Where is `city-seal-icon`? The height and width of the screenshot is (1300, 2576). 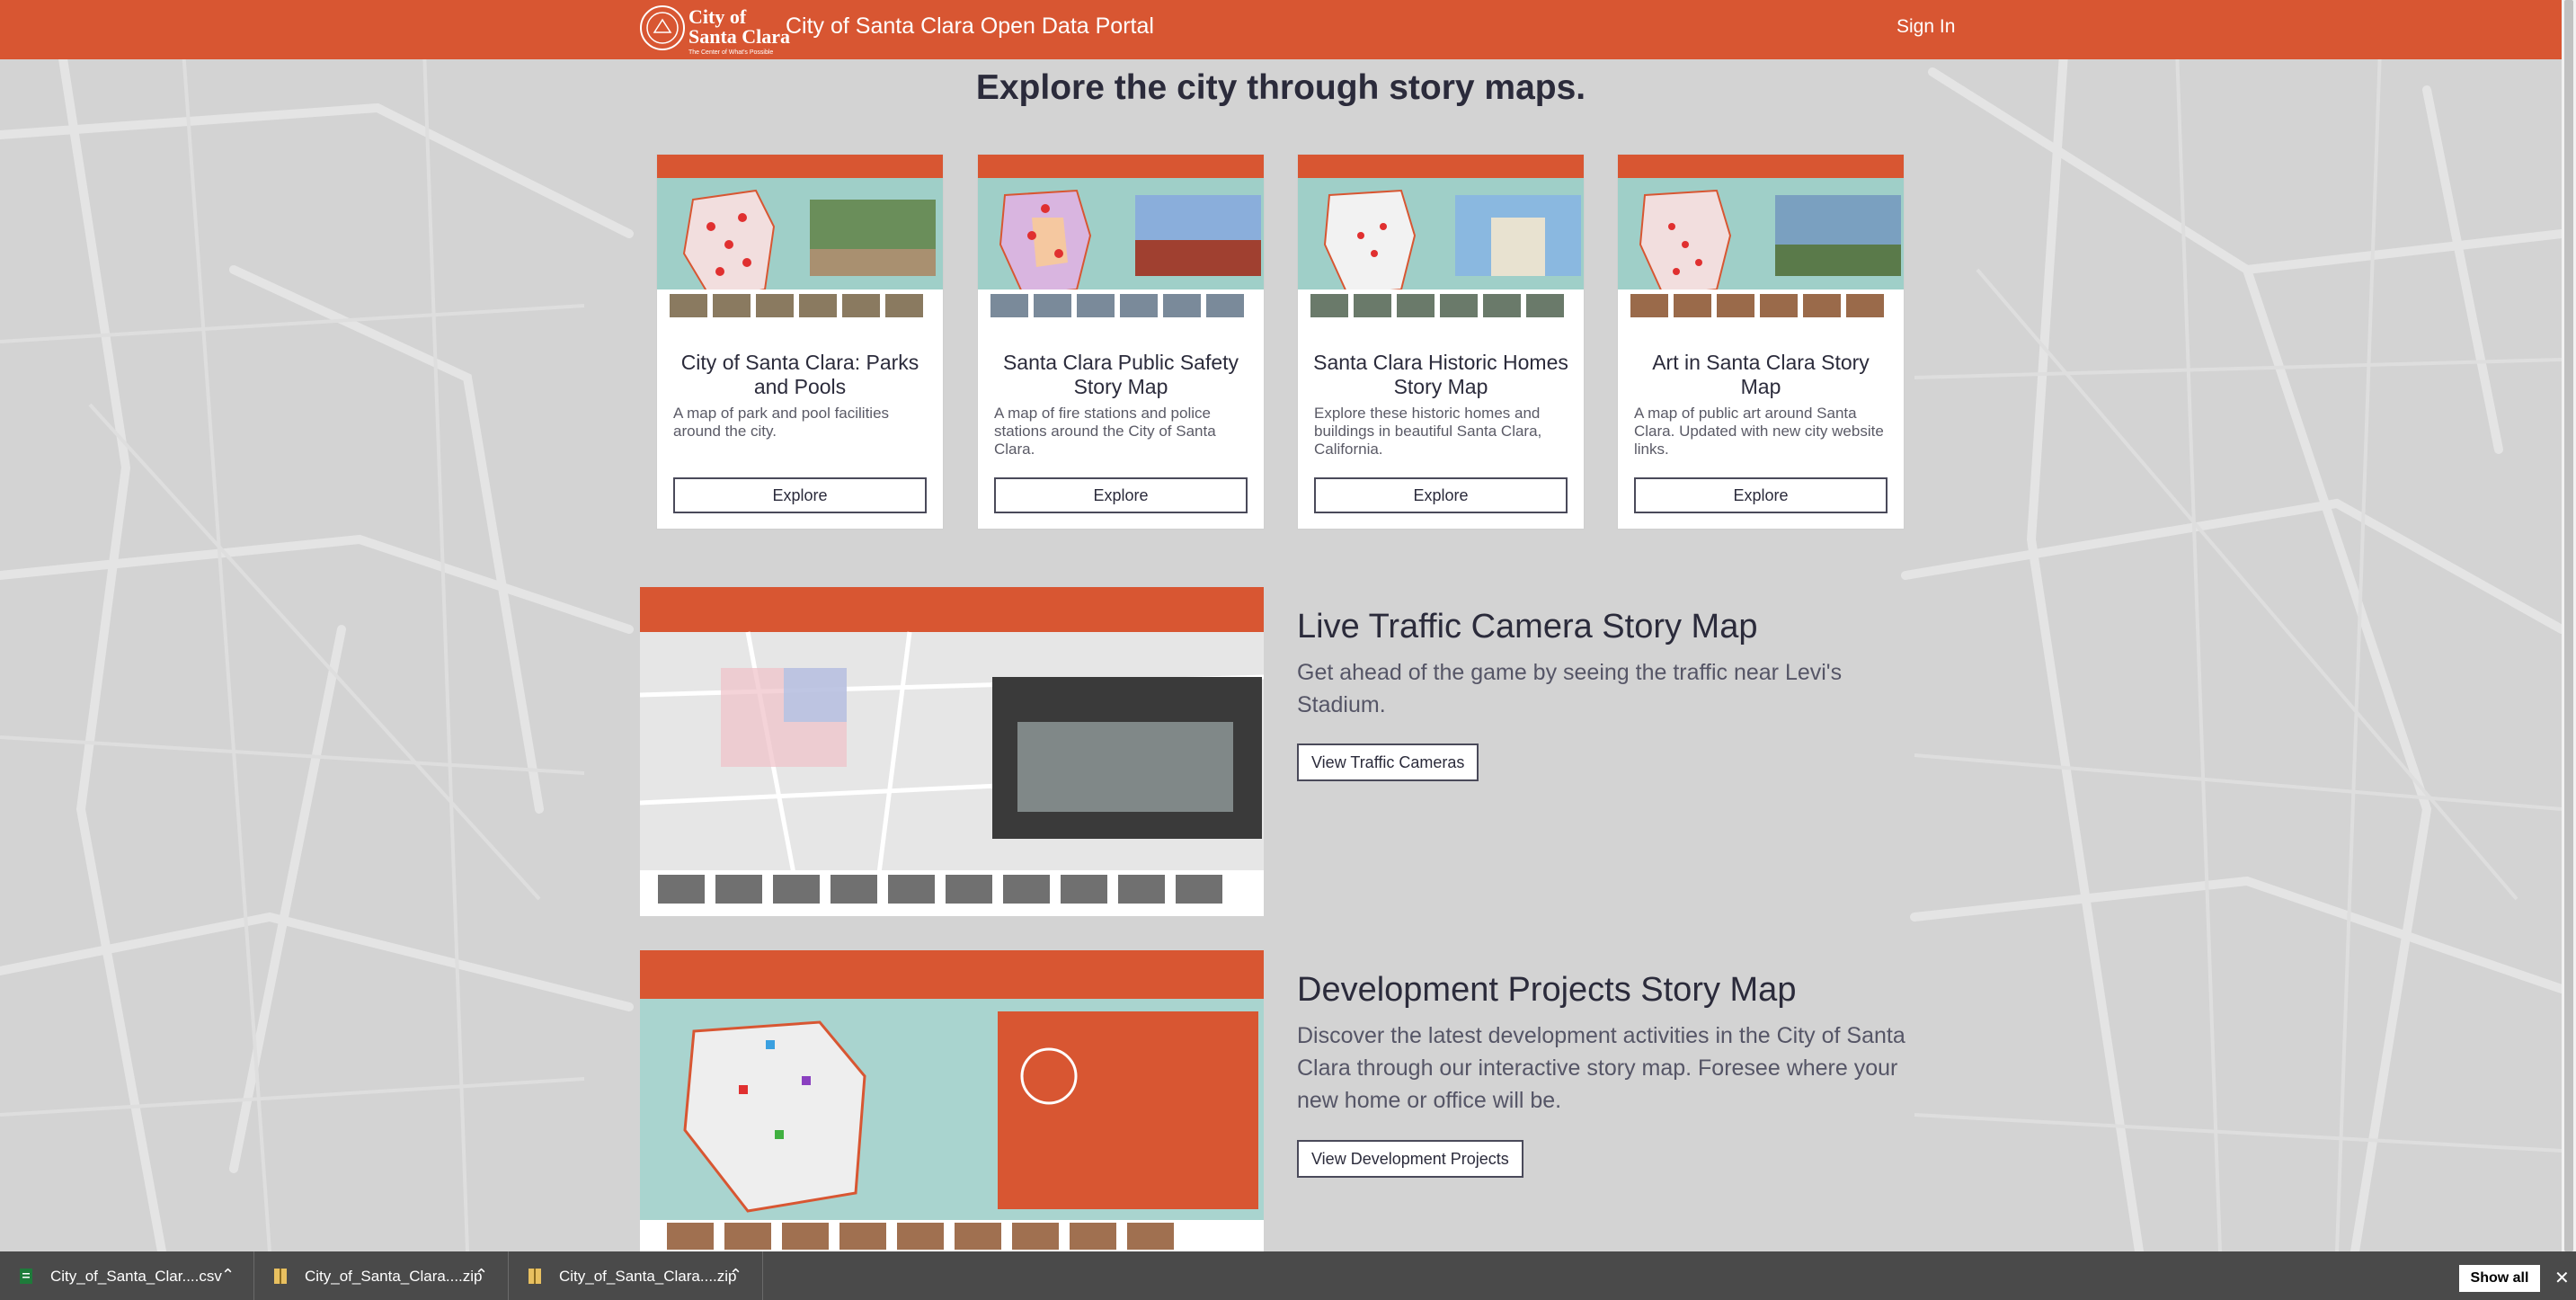 city-seal-icon is located at coordinates (662, 28).